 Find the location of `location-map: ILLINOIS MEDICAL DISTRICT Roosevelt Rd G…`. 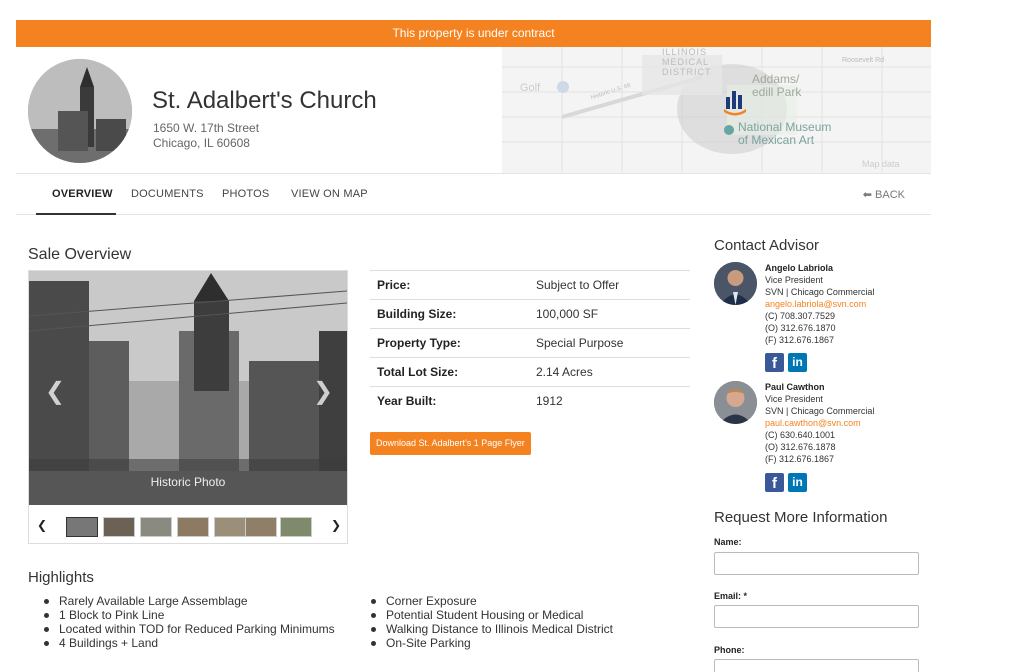

location-map: ILLINOIS MEDICAL DISTRICT Roosevelt Rd G… is located at coordinates (716, 110).